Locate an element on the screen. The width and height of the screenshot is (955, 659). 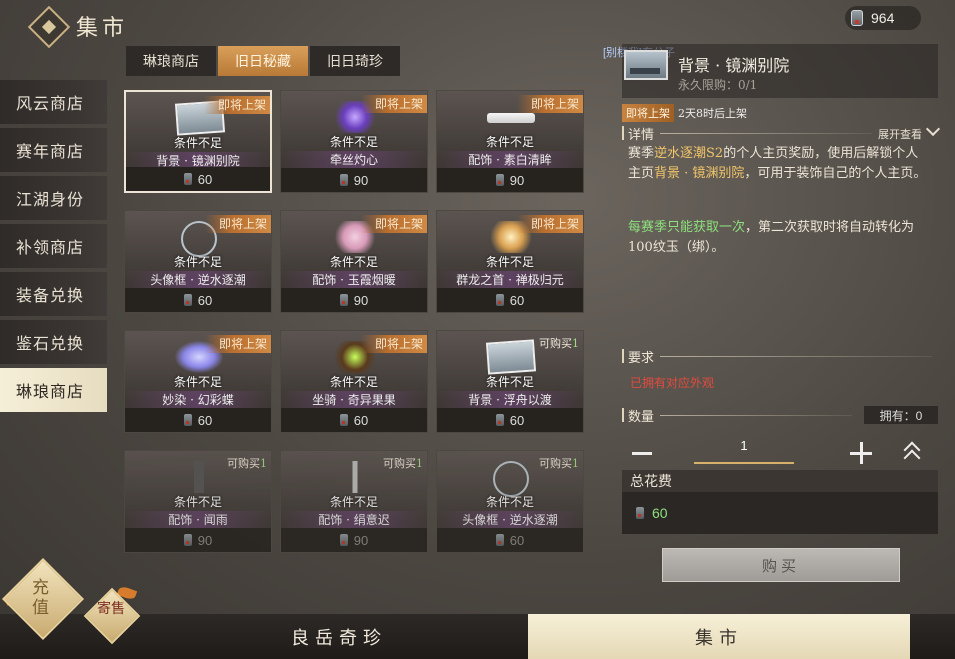
sidebar-item-linlang: 琳琅商店 is located at coordinates (53, 390).